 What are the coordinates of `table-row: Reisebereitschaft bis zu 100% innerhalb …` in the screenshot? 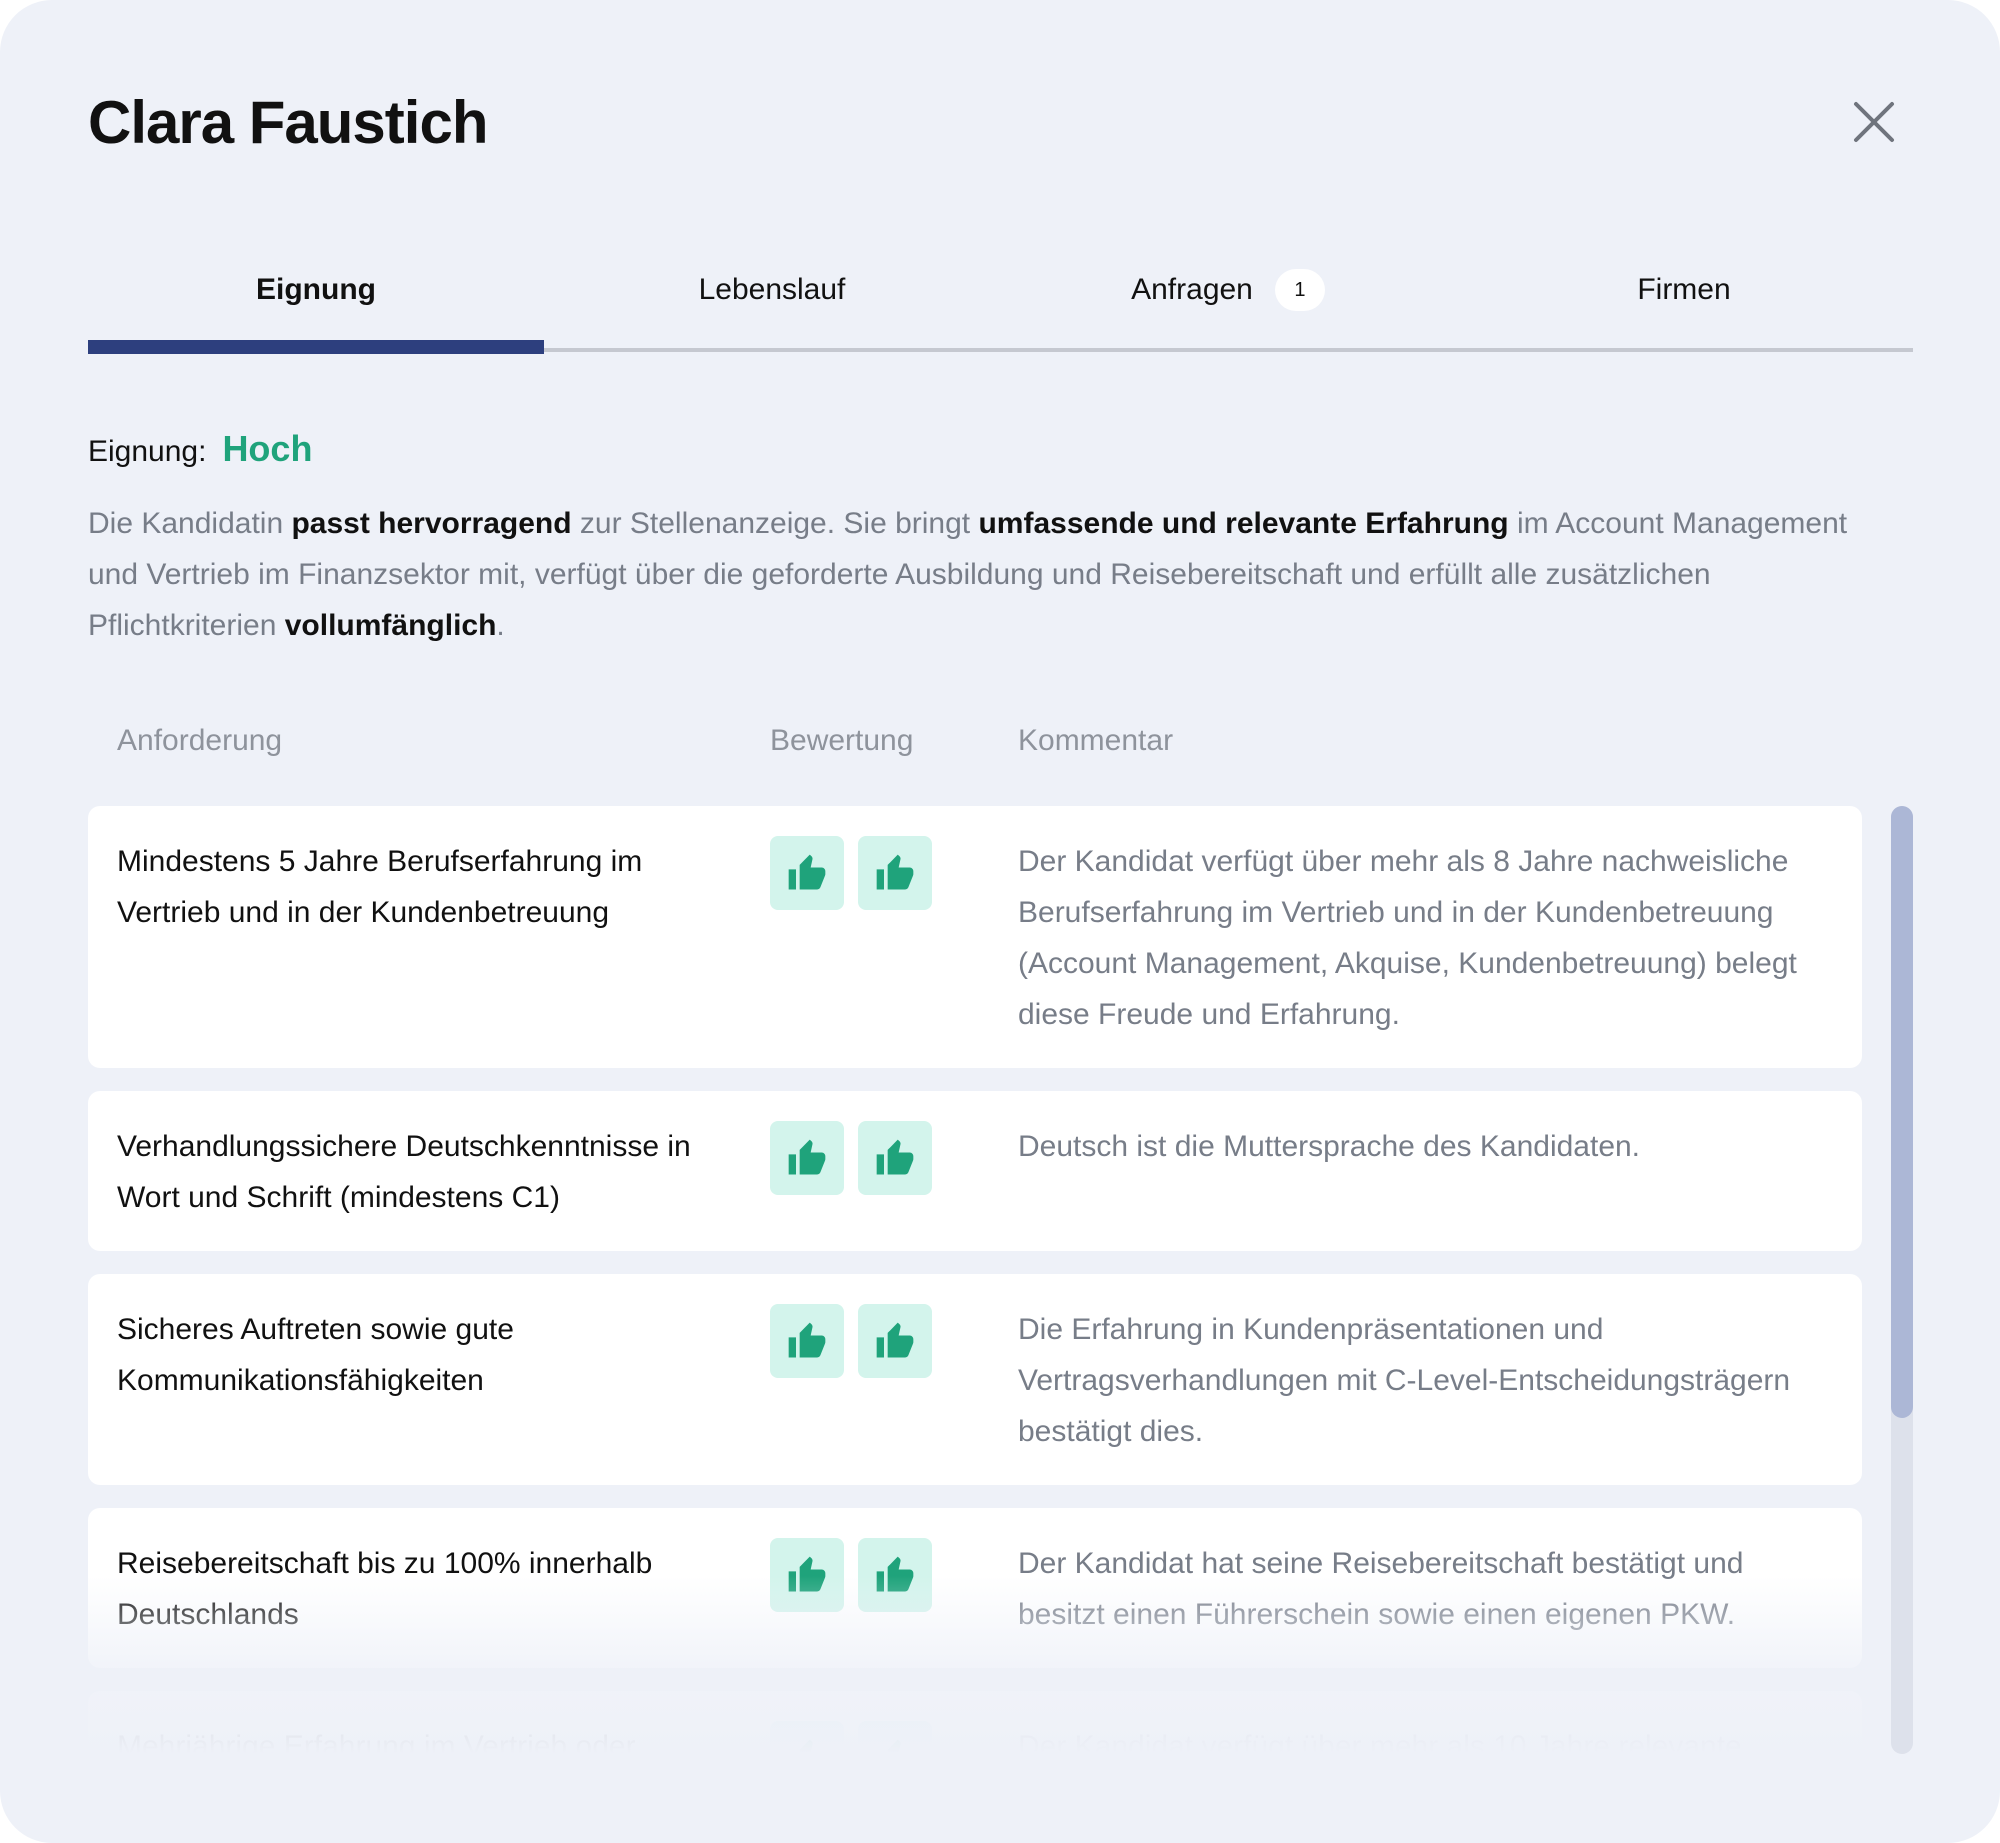 It's located at (975, 1588).